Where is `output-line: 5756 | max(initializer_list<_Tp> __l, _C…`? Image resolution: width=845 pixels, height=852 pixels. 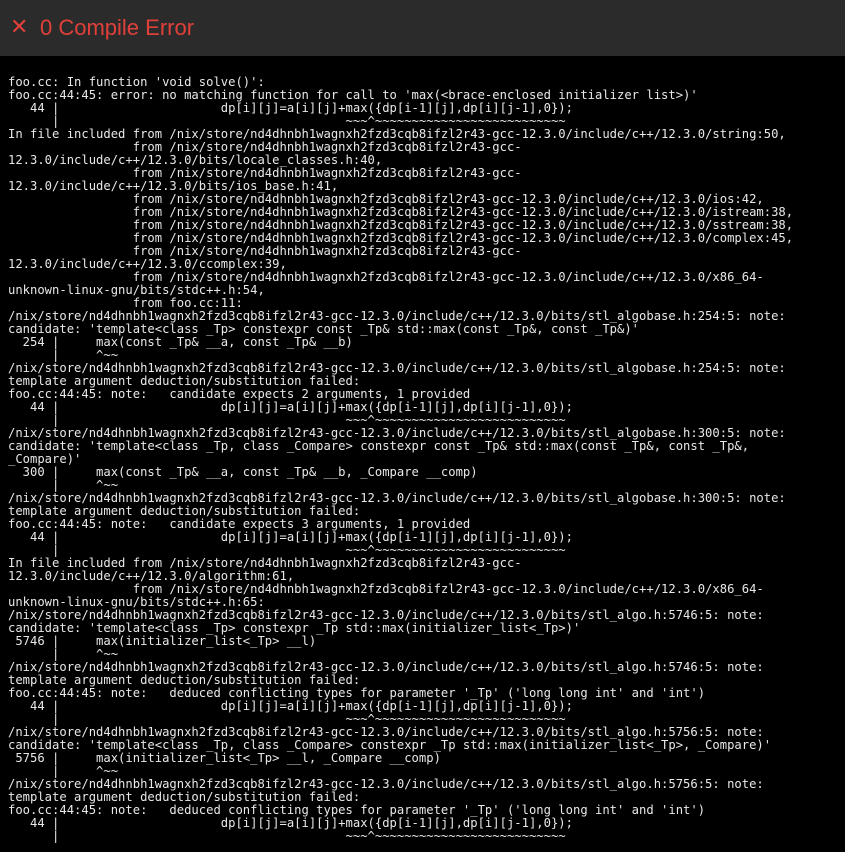 output-line: 5756 | max(initializer_list<_Tp> __l, _C… is located at coordinates (224, 758).